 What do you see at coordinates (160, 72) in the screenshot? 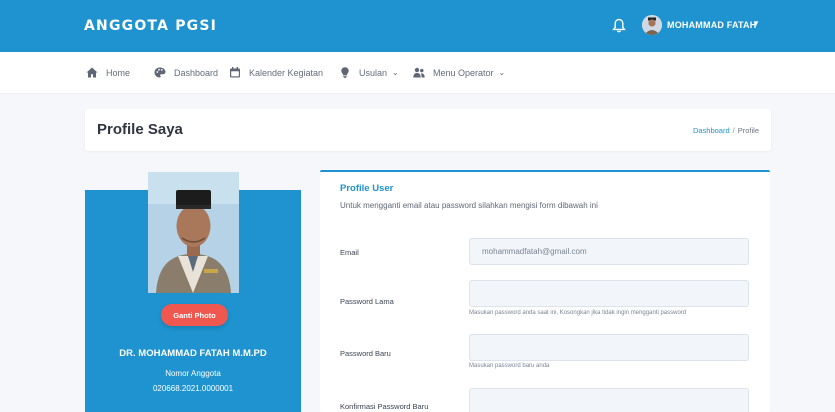
I see `palette-icon` at bounding box center [160, 72].